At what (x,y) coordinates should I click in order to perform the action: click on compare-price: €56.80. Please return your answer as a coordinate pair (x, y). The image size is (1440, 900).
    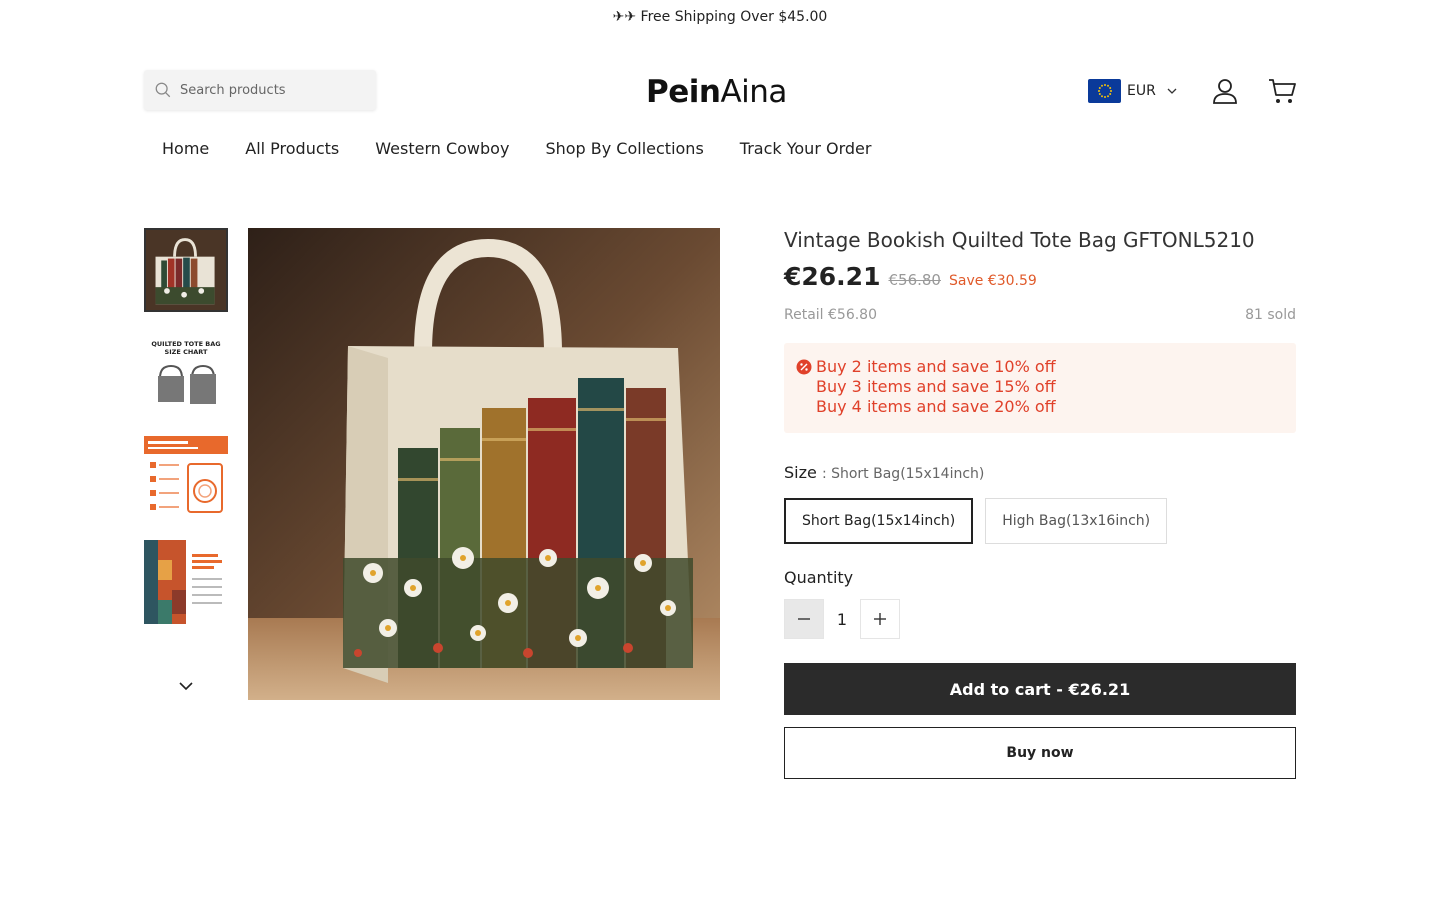
    Looking at the image, I should click on (914, 280).